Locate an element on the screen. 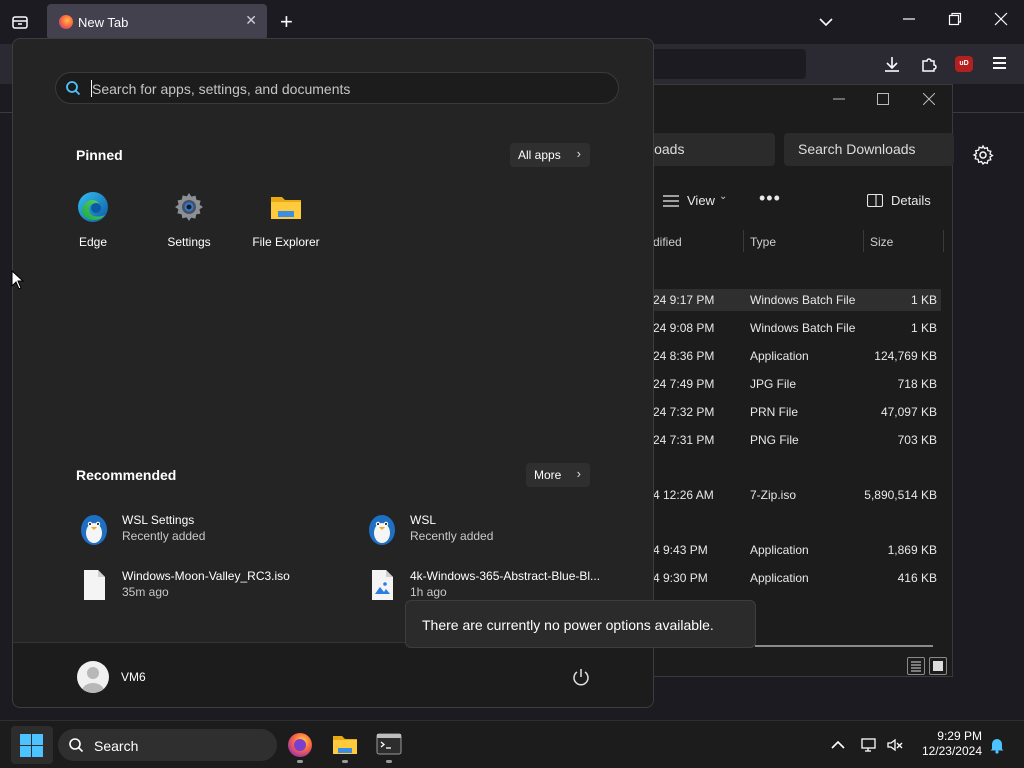 This screenshot has height=768, width=1024. start-menu-footer: VM6 is located at coordinates (333, 674).